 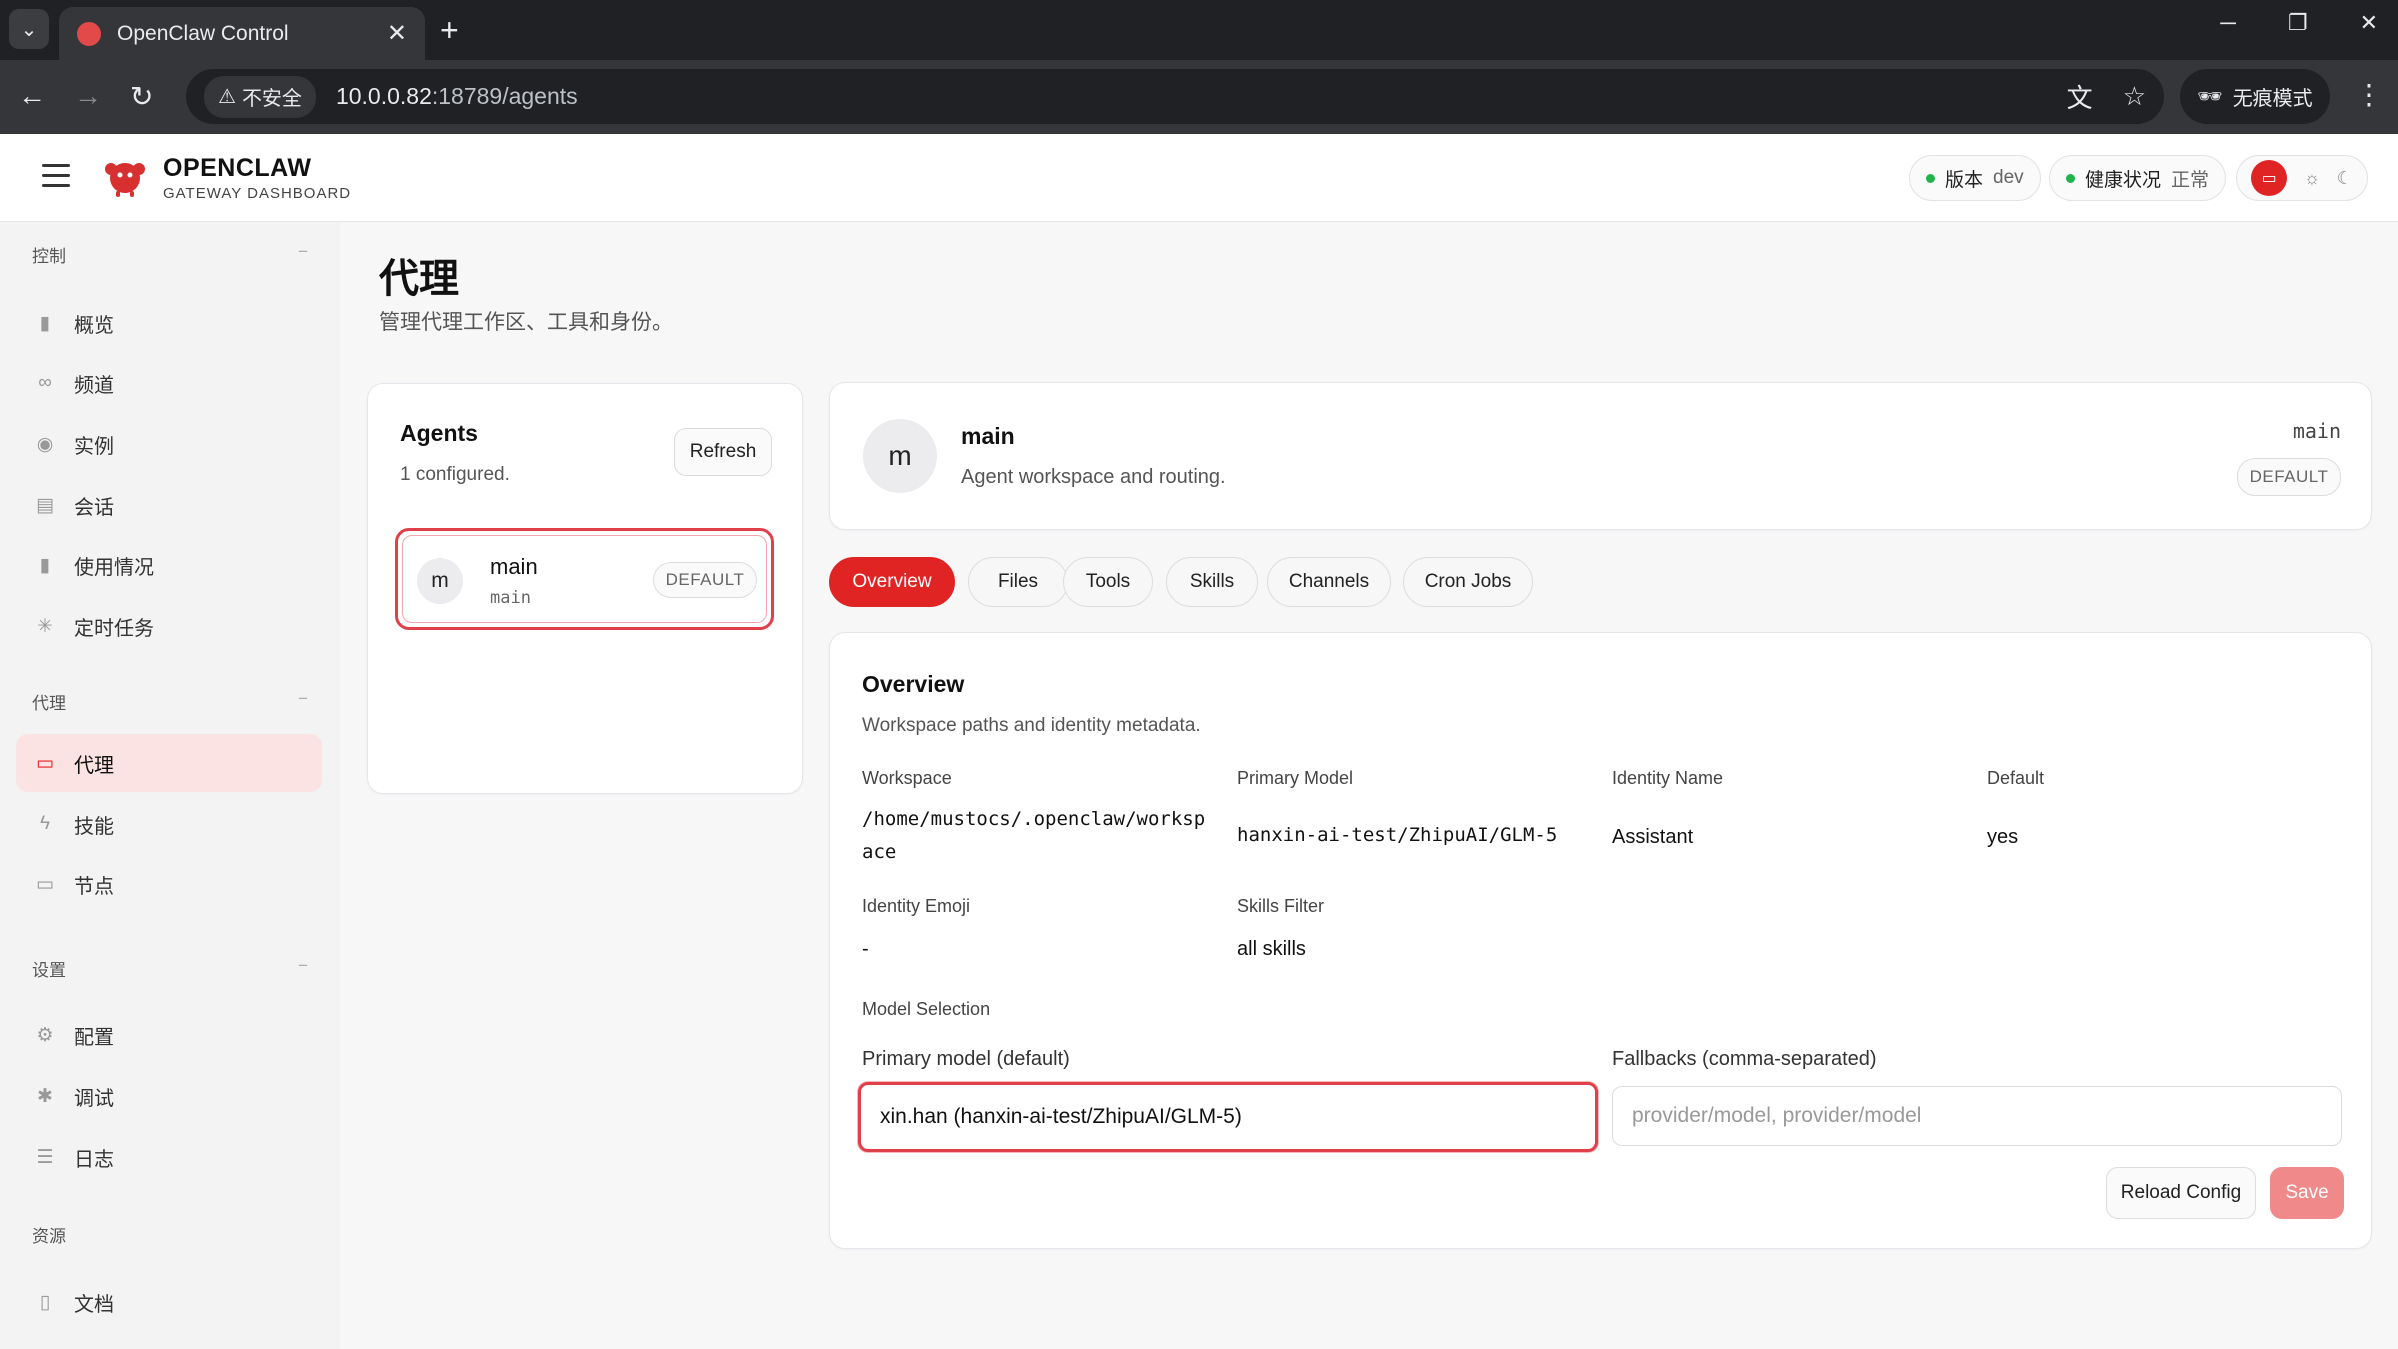 I want to click on url-host: 10.0.0.82, so click(x=383, y=96).